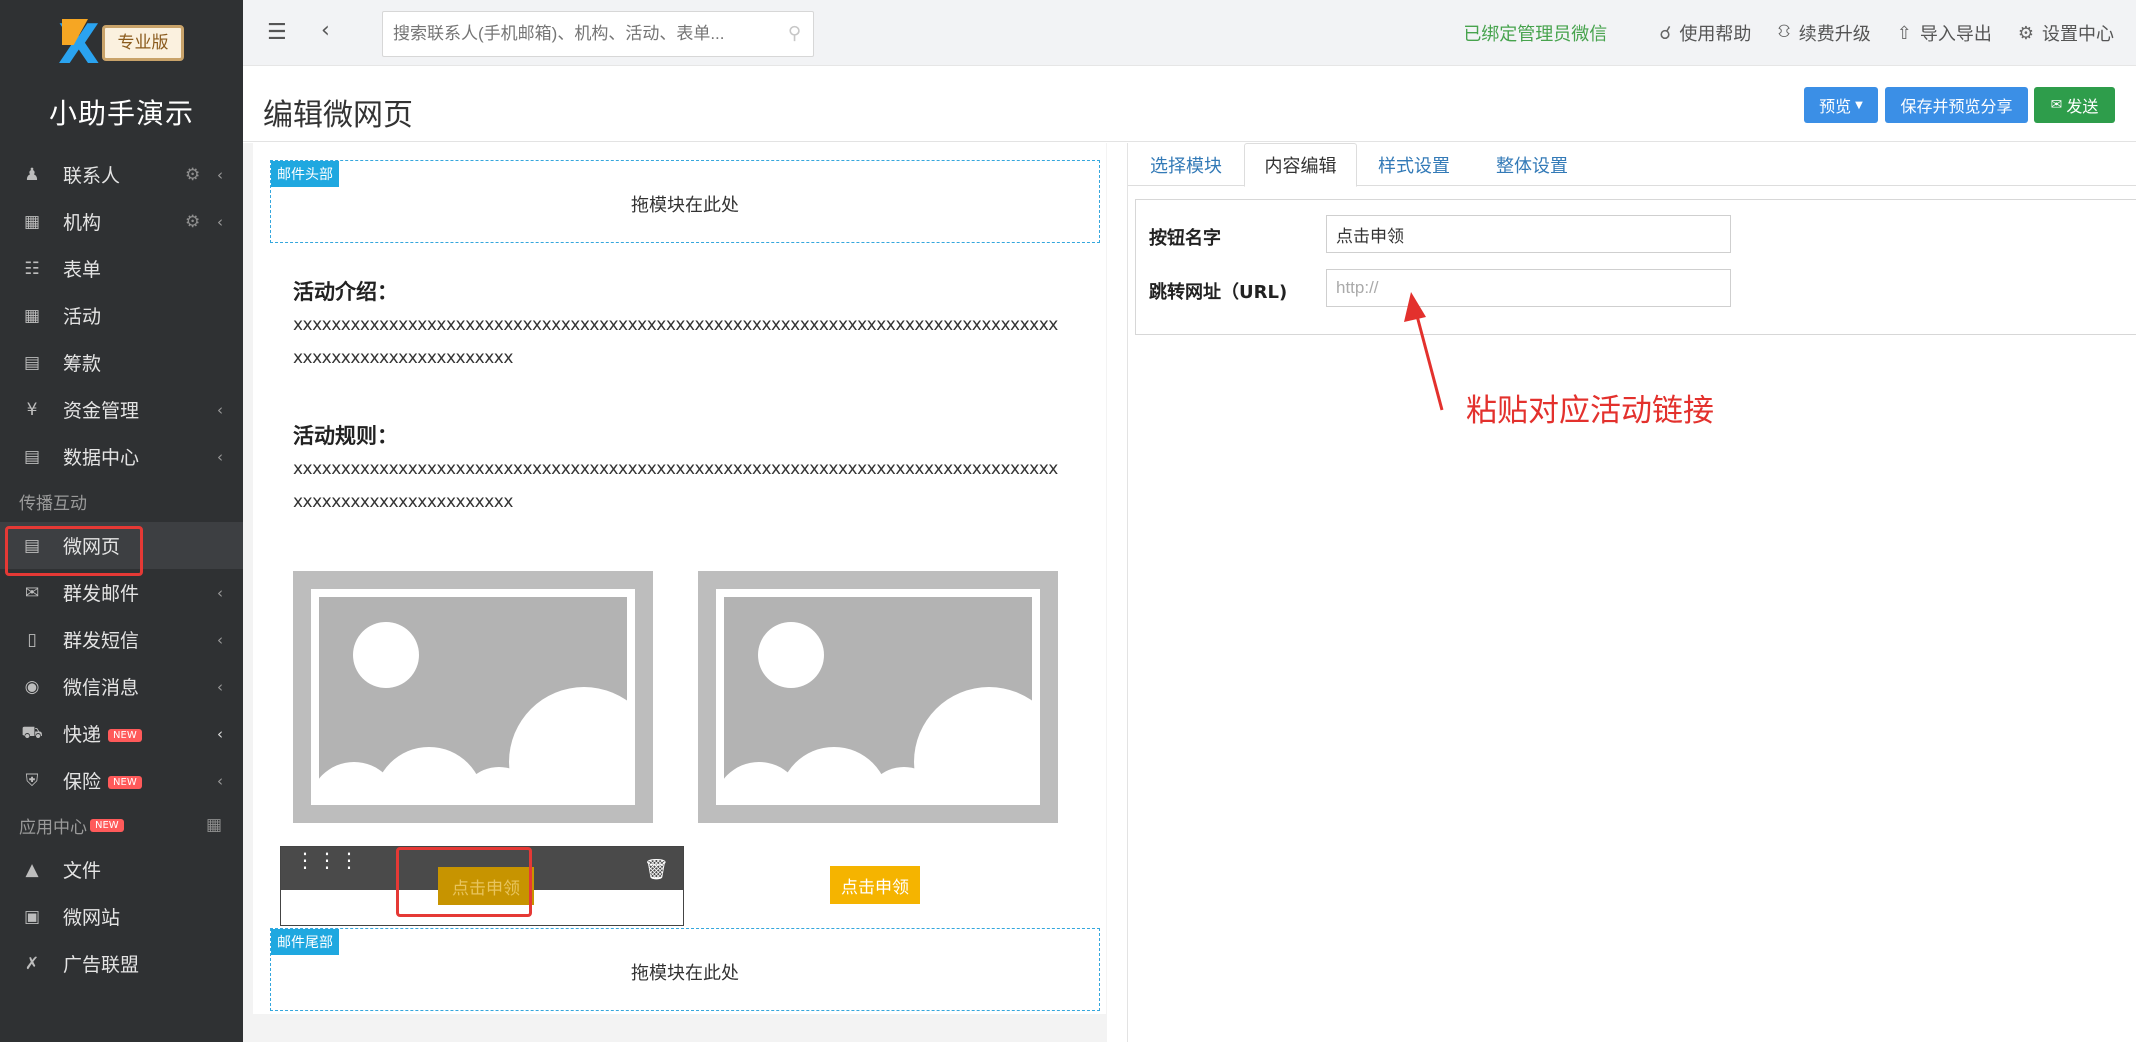 The image size is (2136, 1042). I want to click on trash-icon: 🗑, so click(656, 869).